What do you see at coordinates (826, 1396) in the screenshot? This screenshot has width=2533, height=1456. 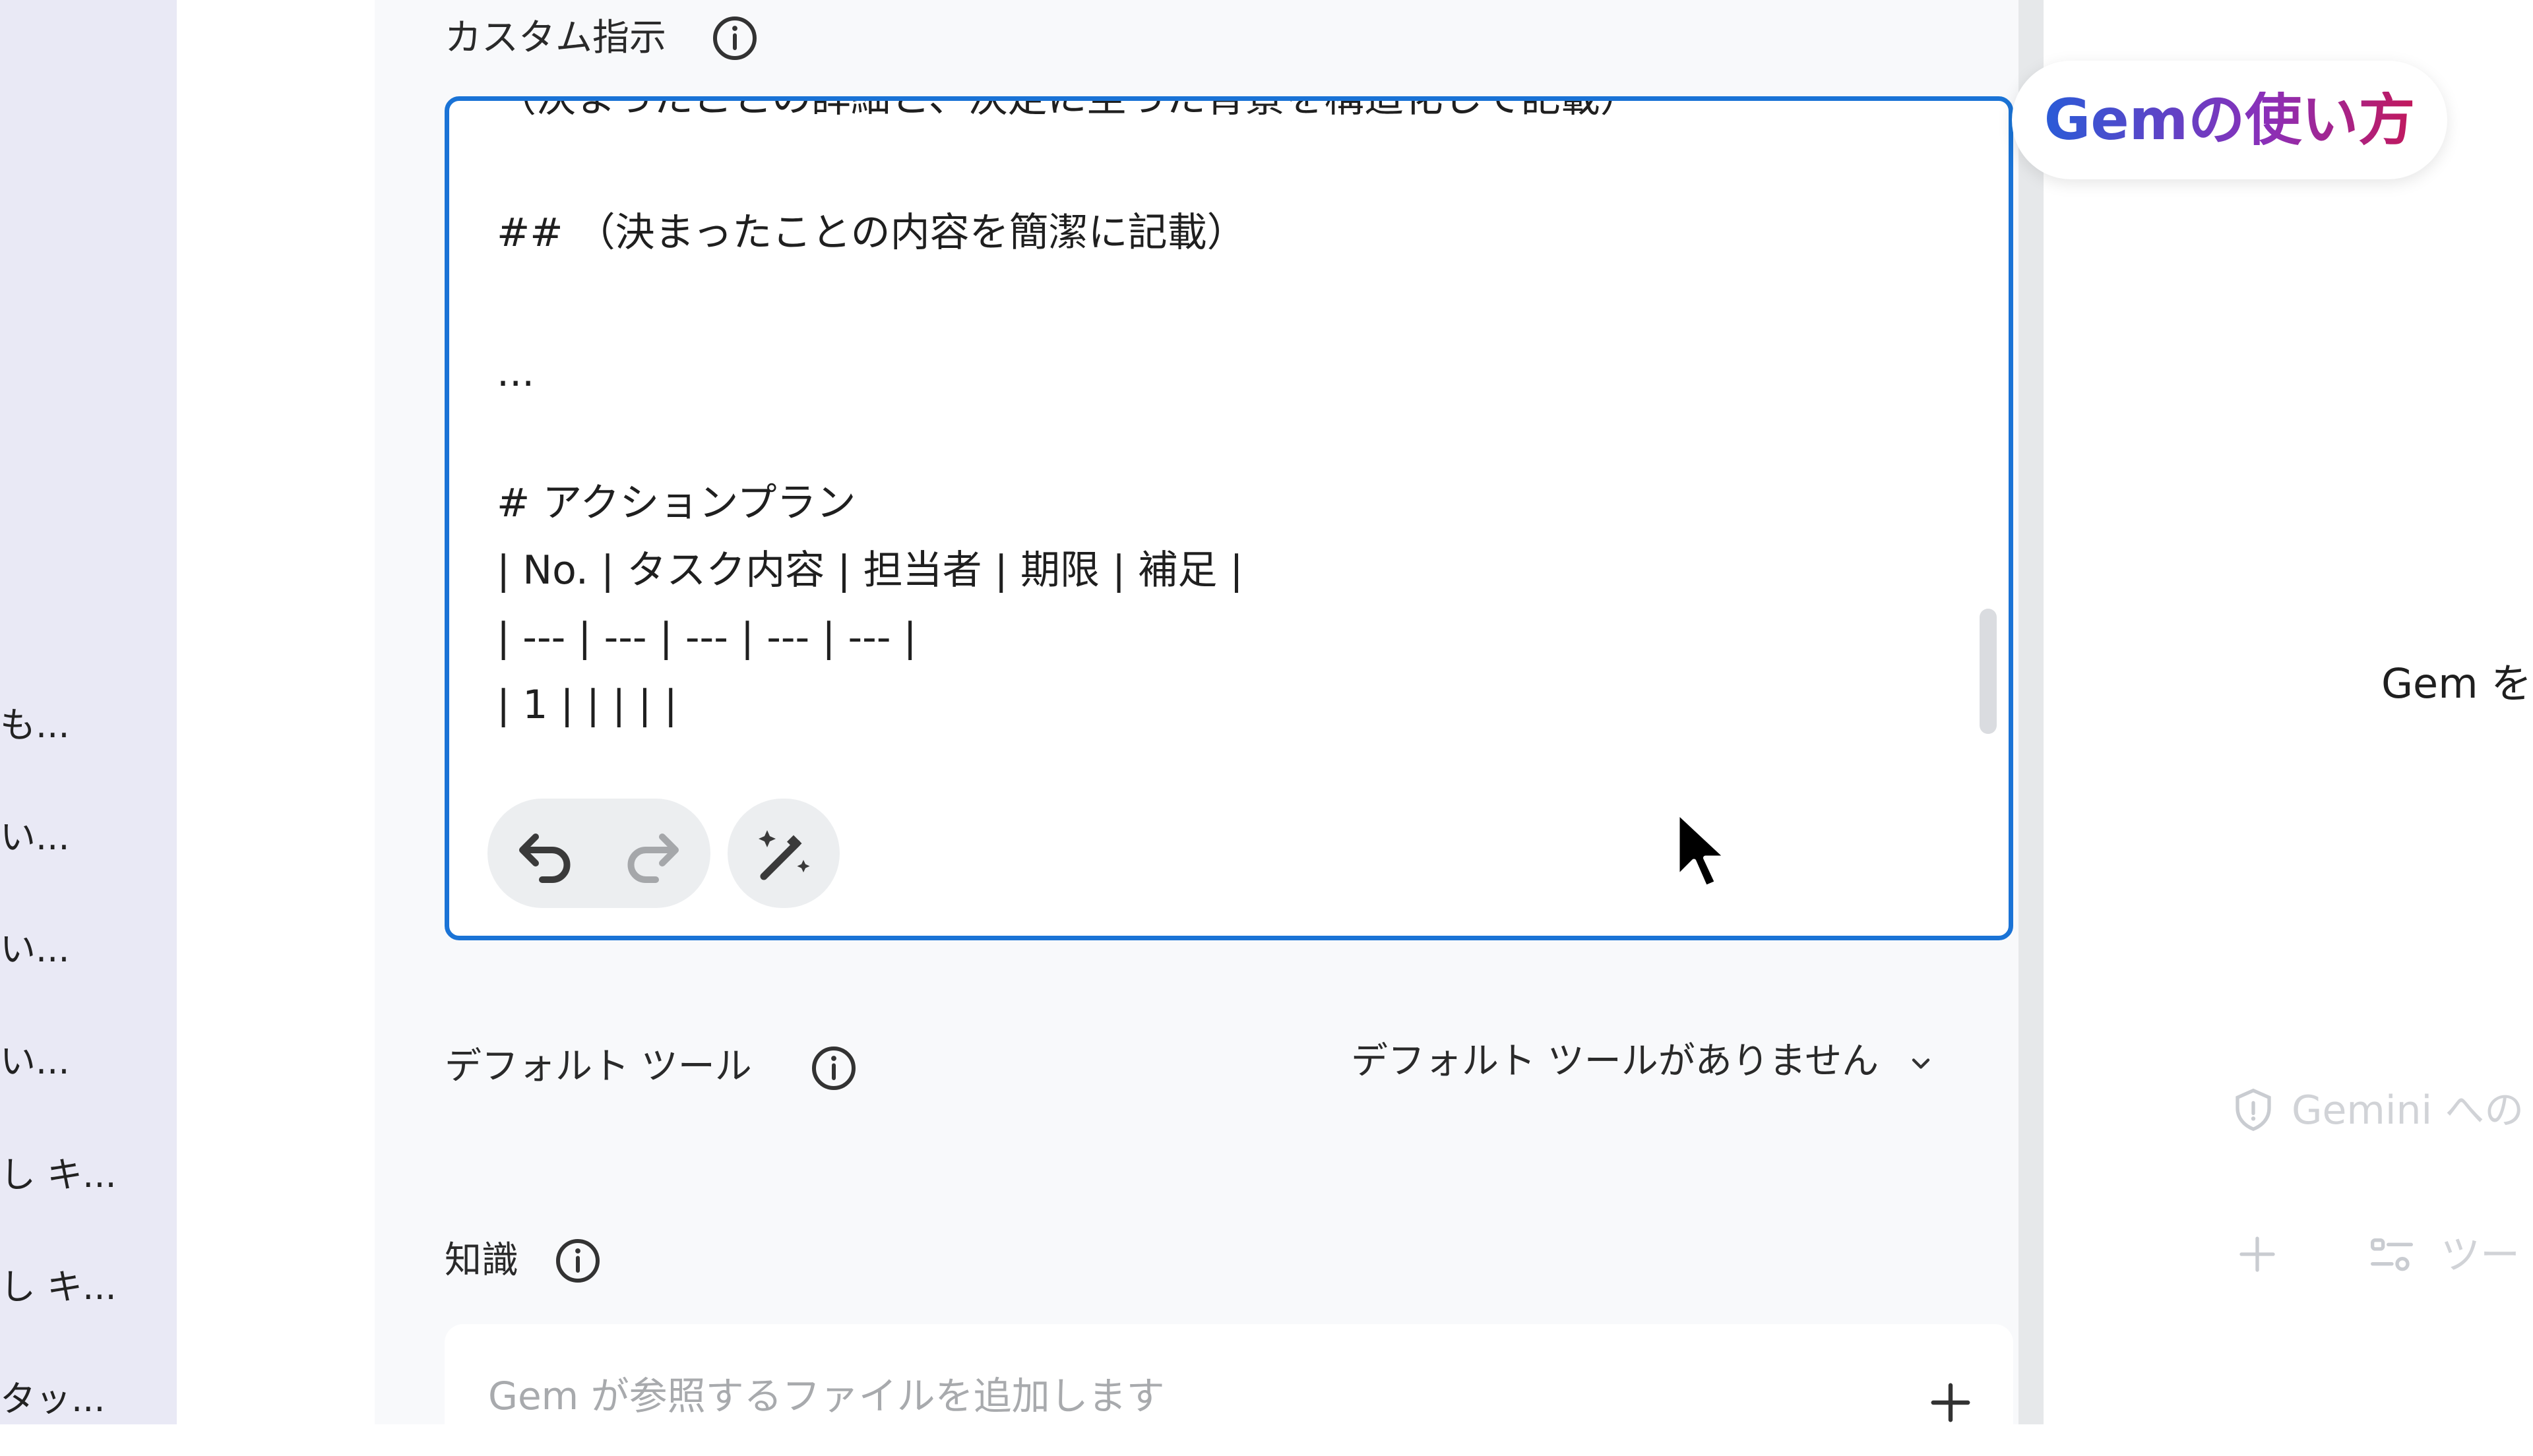 I see `knowledge-placeholder: Gem が参照するファイルを追加します` at bounding box center [826, 1396].